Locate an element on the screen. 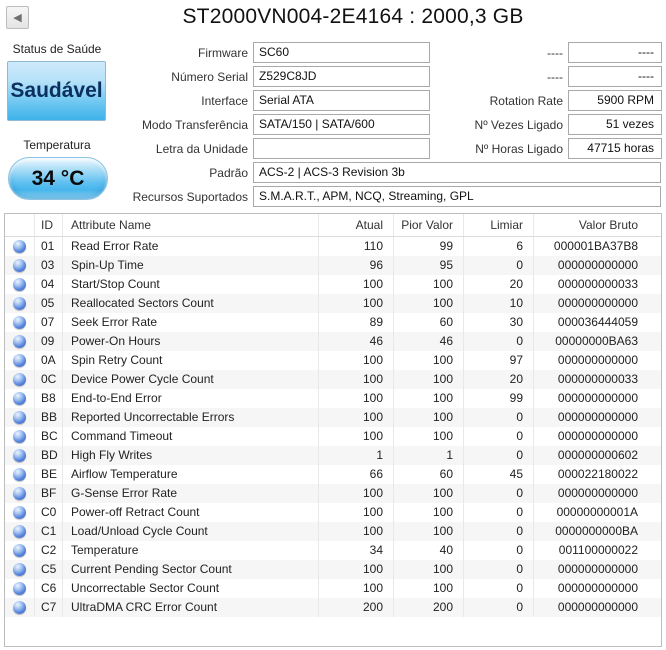 The height and width of the screenshot is (650, 666). field-value-box: SC60 is located at coordinates (341, 52).